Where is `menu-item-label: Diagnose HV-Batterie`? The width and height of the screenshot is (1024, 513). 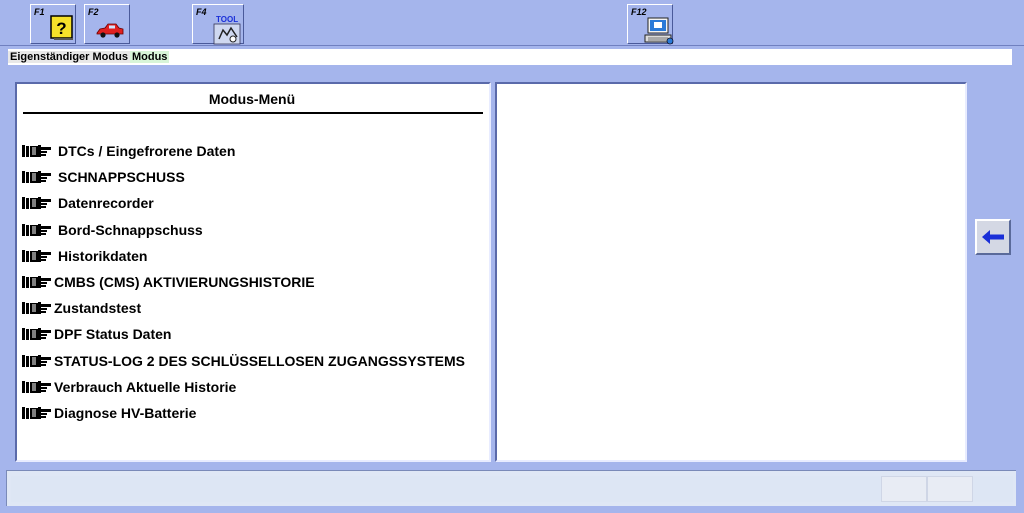
menu-item-label: Diagnose HV-Batterie is located at coordinates (125, 412).